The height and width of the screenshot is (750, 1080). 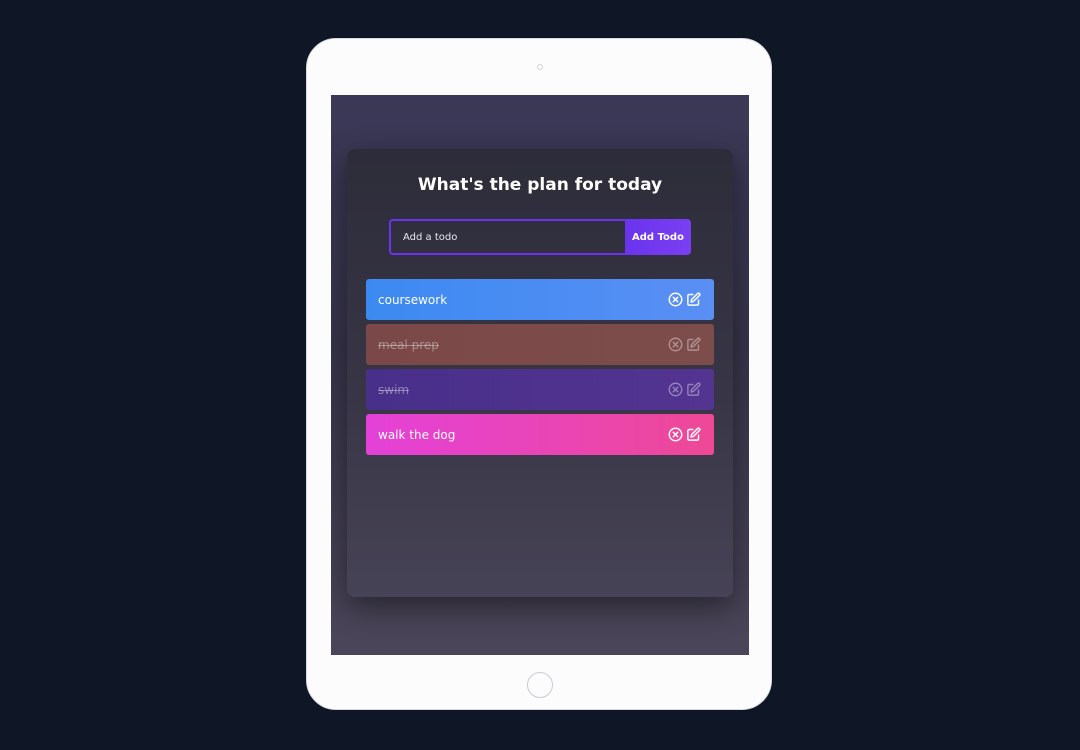 I want to click on todo-text: meal prep, so click(x=408, y=345).